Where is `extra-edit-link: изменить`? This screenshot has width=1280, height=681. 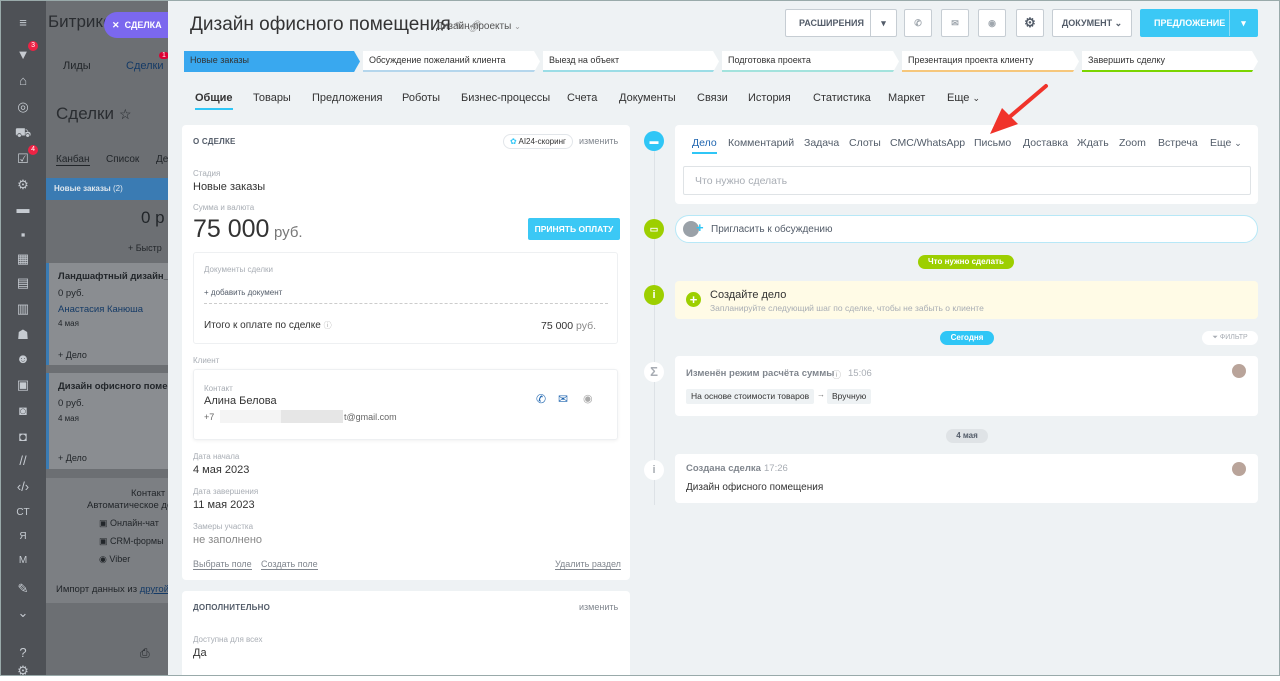 extra-edit-link: изменить is located at coordinates (598, 607).